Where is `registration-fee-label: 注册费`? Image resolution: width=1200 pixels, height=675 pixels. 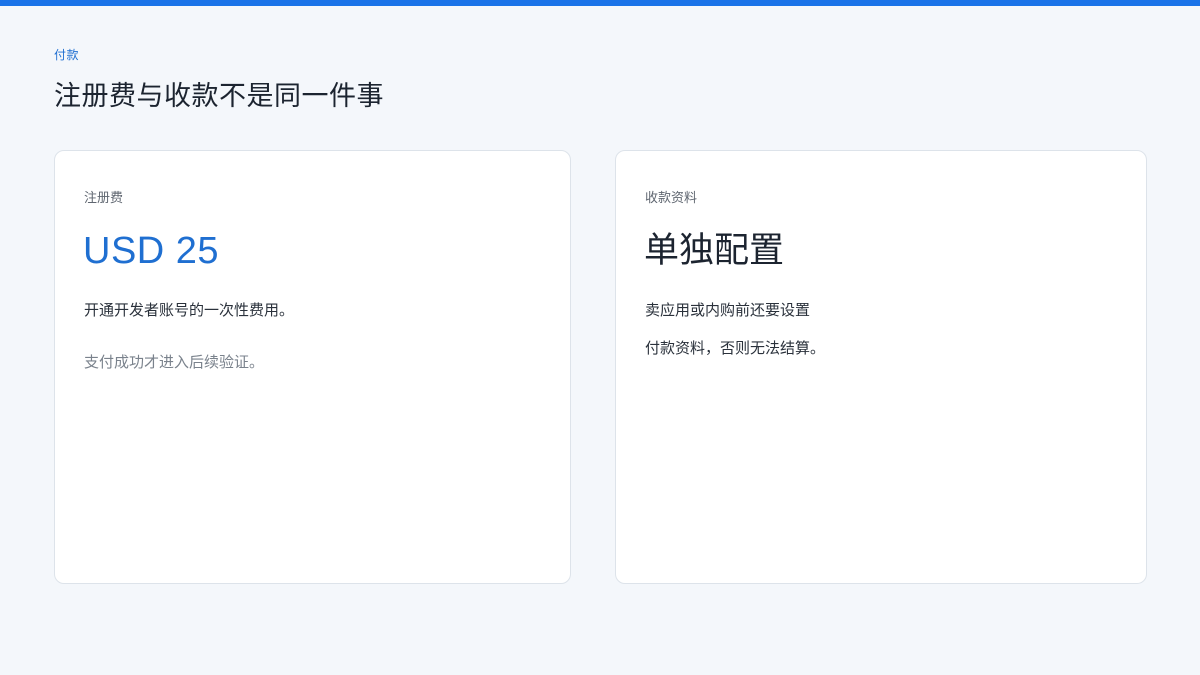
registration-fee-label: 注册费 is located at coordinates (104, 198).